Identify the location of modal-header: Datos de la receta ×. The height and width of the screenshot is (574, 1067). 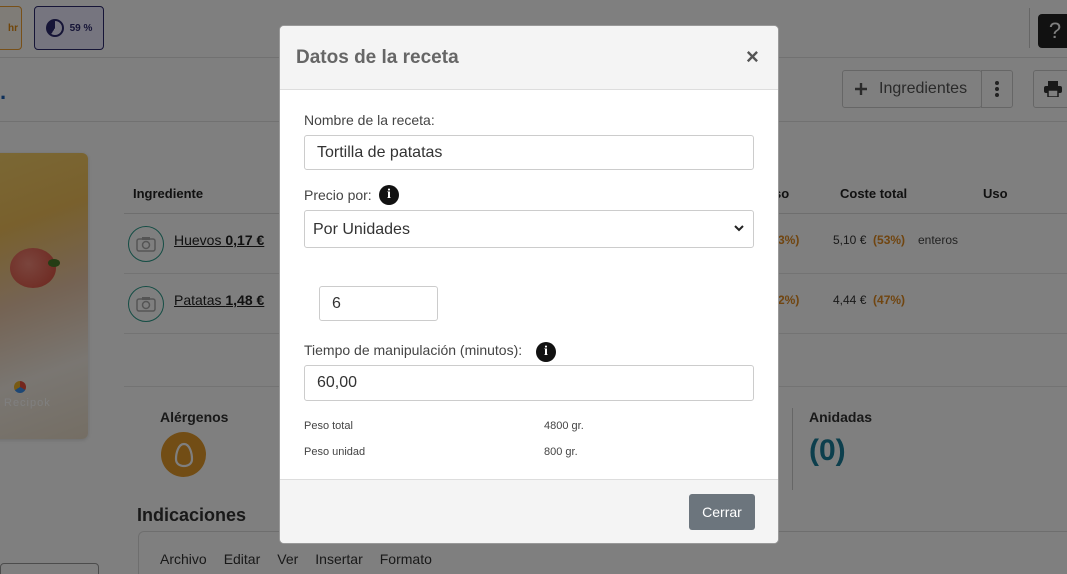
(529, 58).